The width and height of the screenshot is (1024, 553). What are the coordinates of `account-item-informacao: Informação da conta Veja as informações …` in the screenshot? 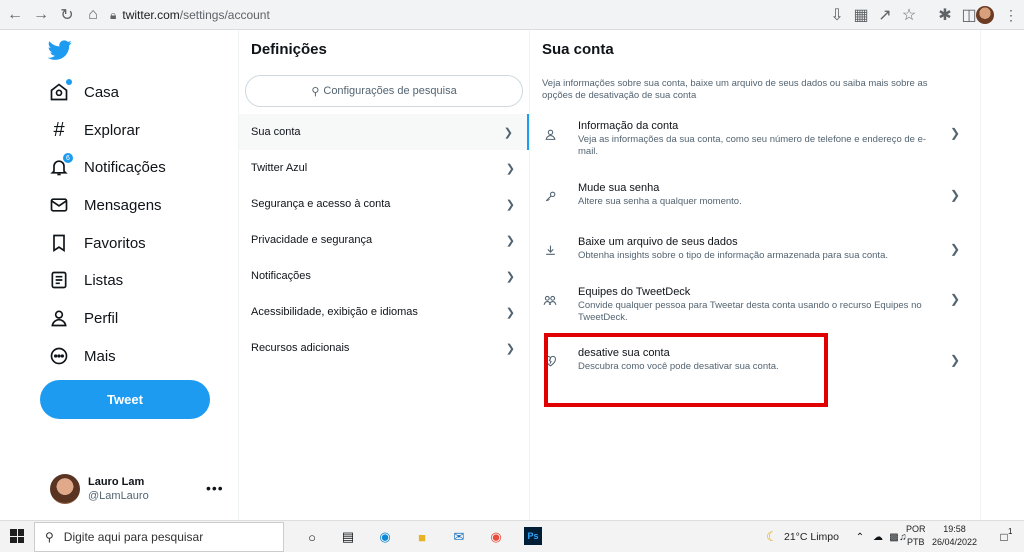 It's located at (757, 139).